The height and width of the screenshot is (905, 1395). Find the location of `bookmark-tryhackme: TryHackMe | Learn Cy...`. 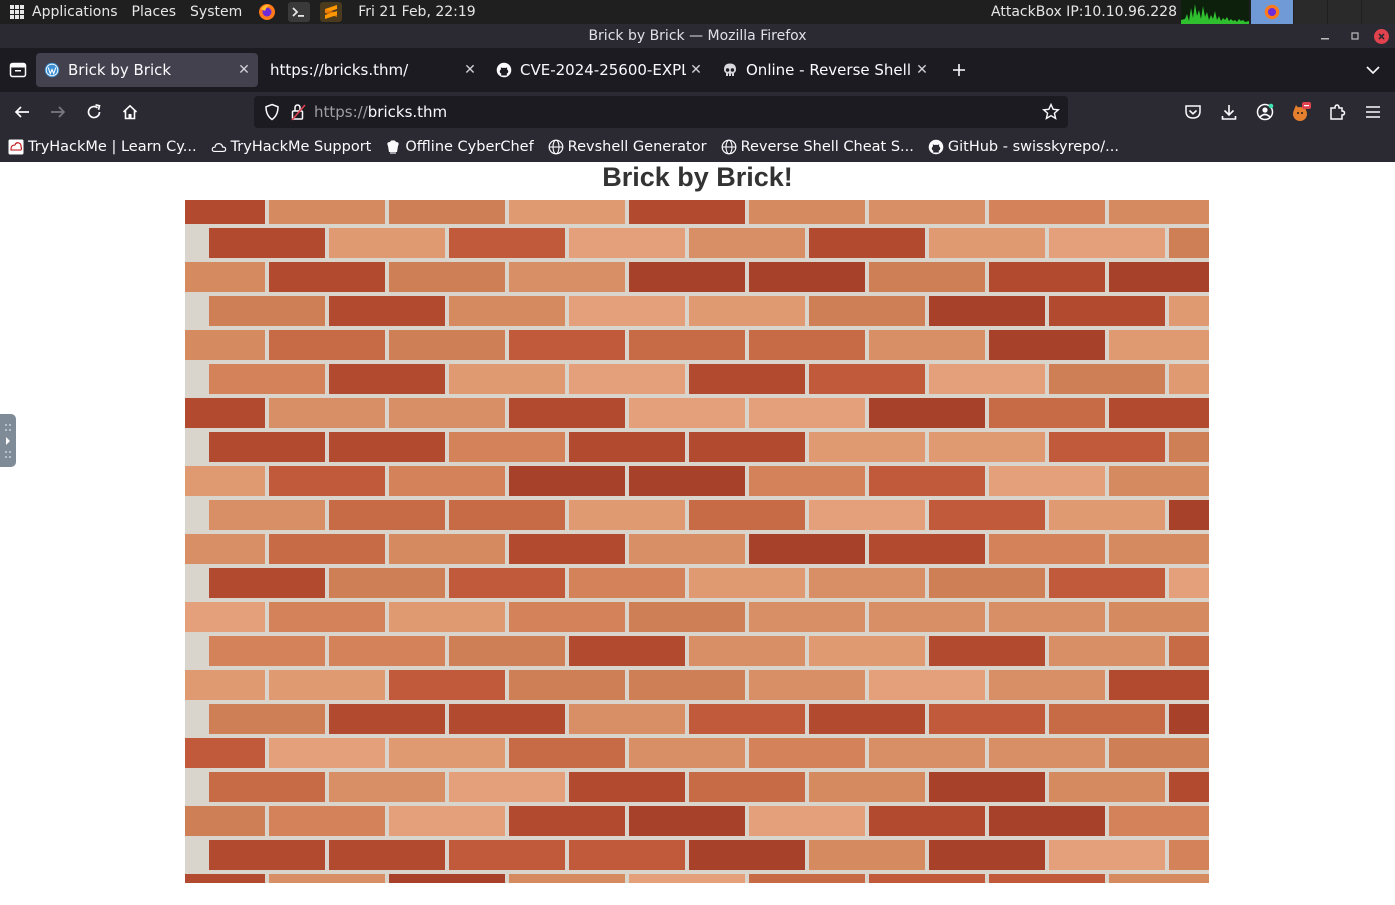

bookmark-tryhackme: TryHackMe | Learn Cy... is located at coordinates (102, 147).